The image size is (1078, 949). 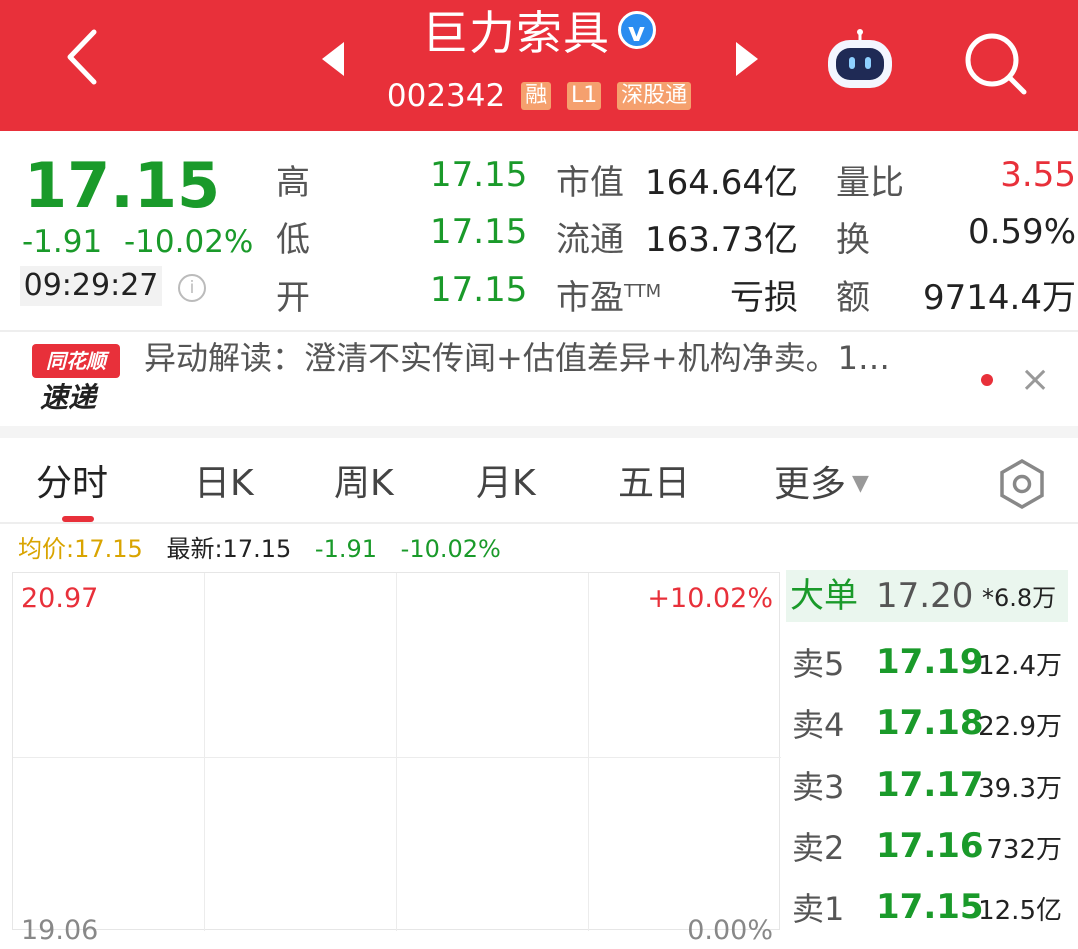 What do you see at coordinates (60, 930) in the screenshot?
I see `chart-bottom-price: 19.06` at bounding box center [60, 930].